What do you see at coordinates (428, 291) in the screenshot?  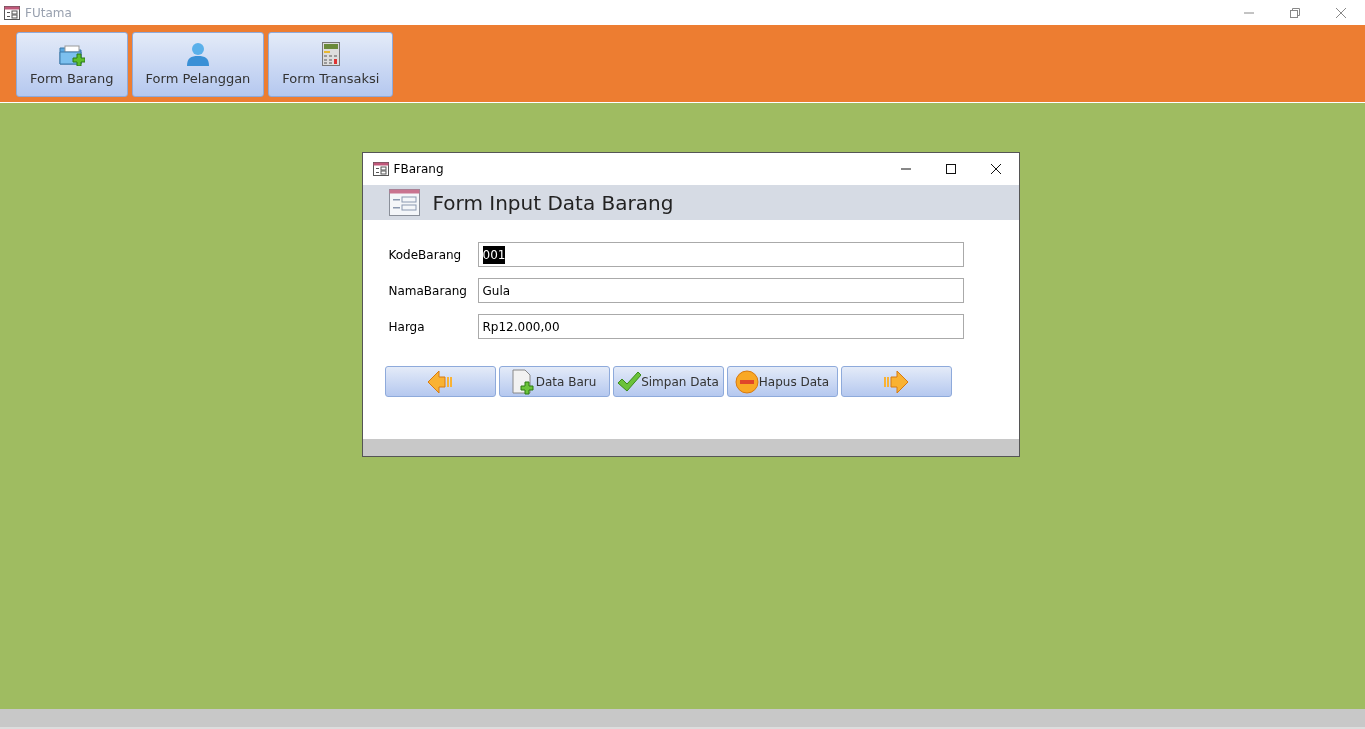 I see `field-label: NamaBarang` at bounding box center [428, 291].